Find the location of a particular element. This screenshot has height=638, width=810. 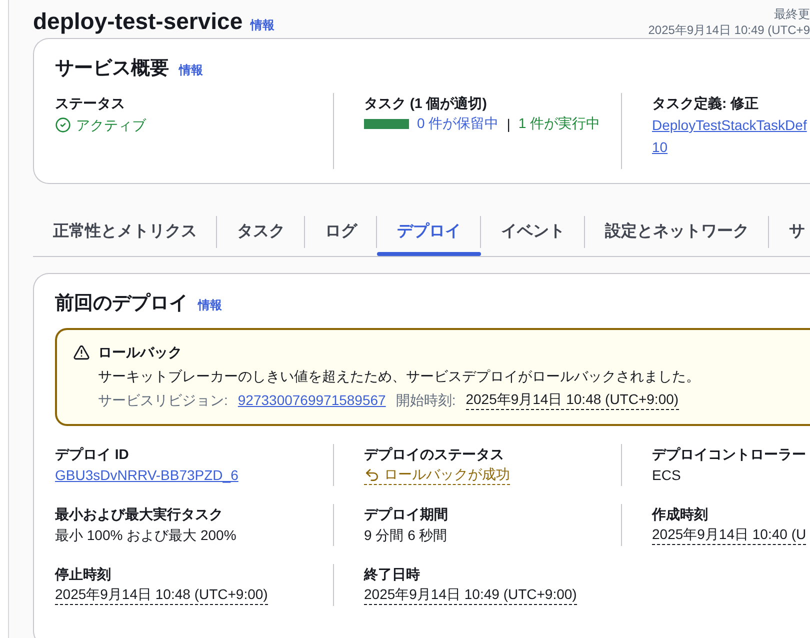

field-label: 終了日時 is located at coordinates (392, 574).